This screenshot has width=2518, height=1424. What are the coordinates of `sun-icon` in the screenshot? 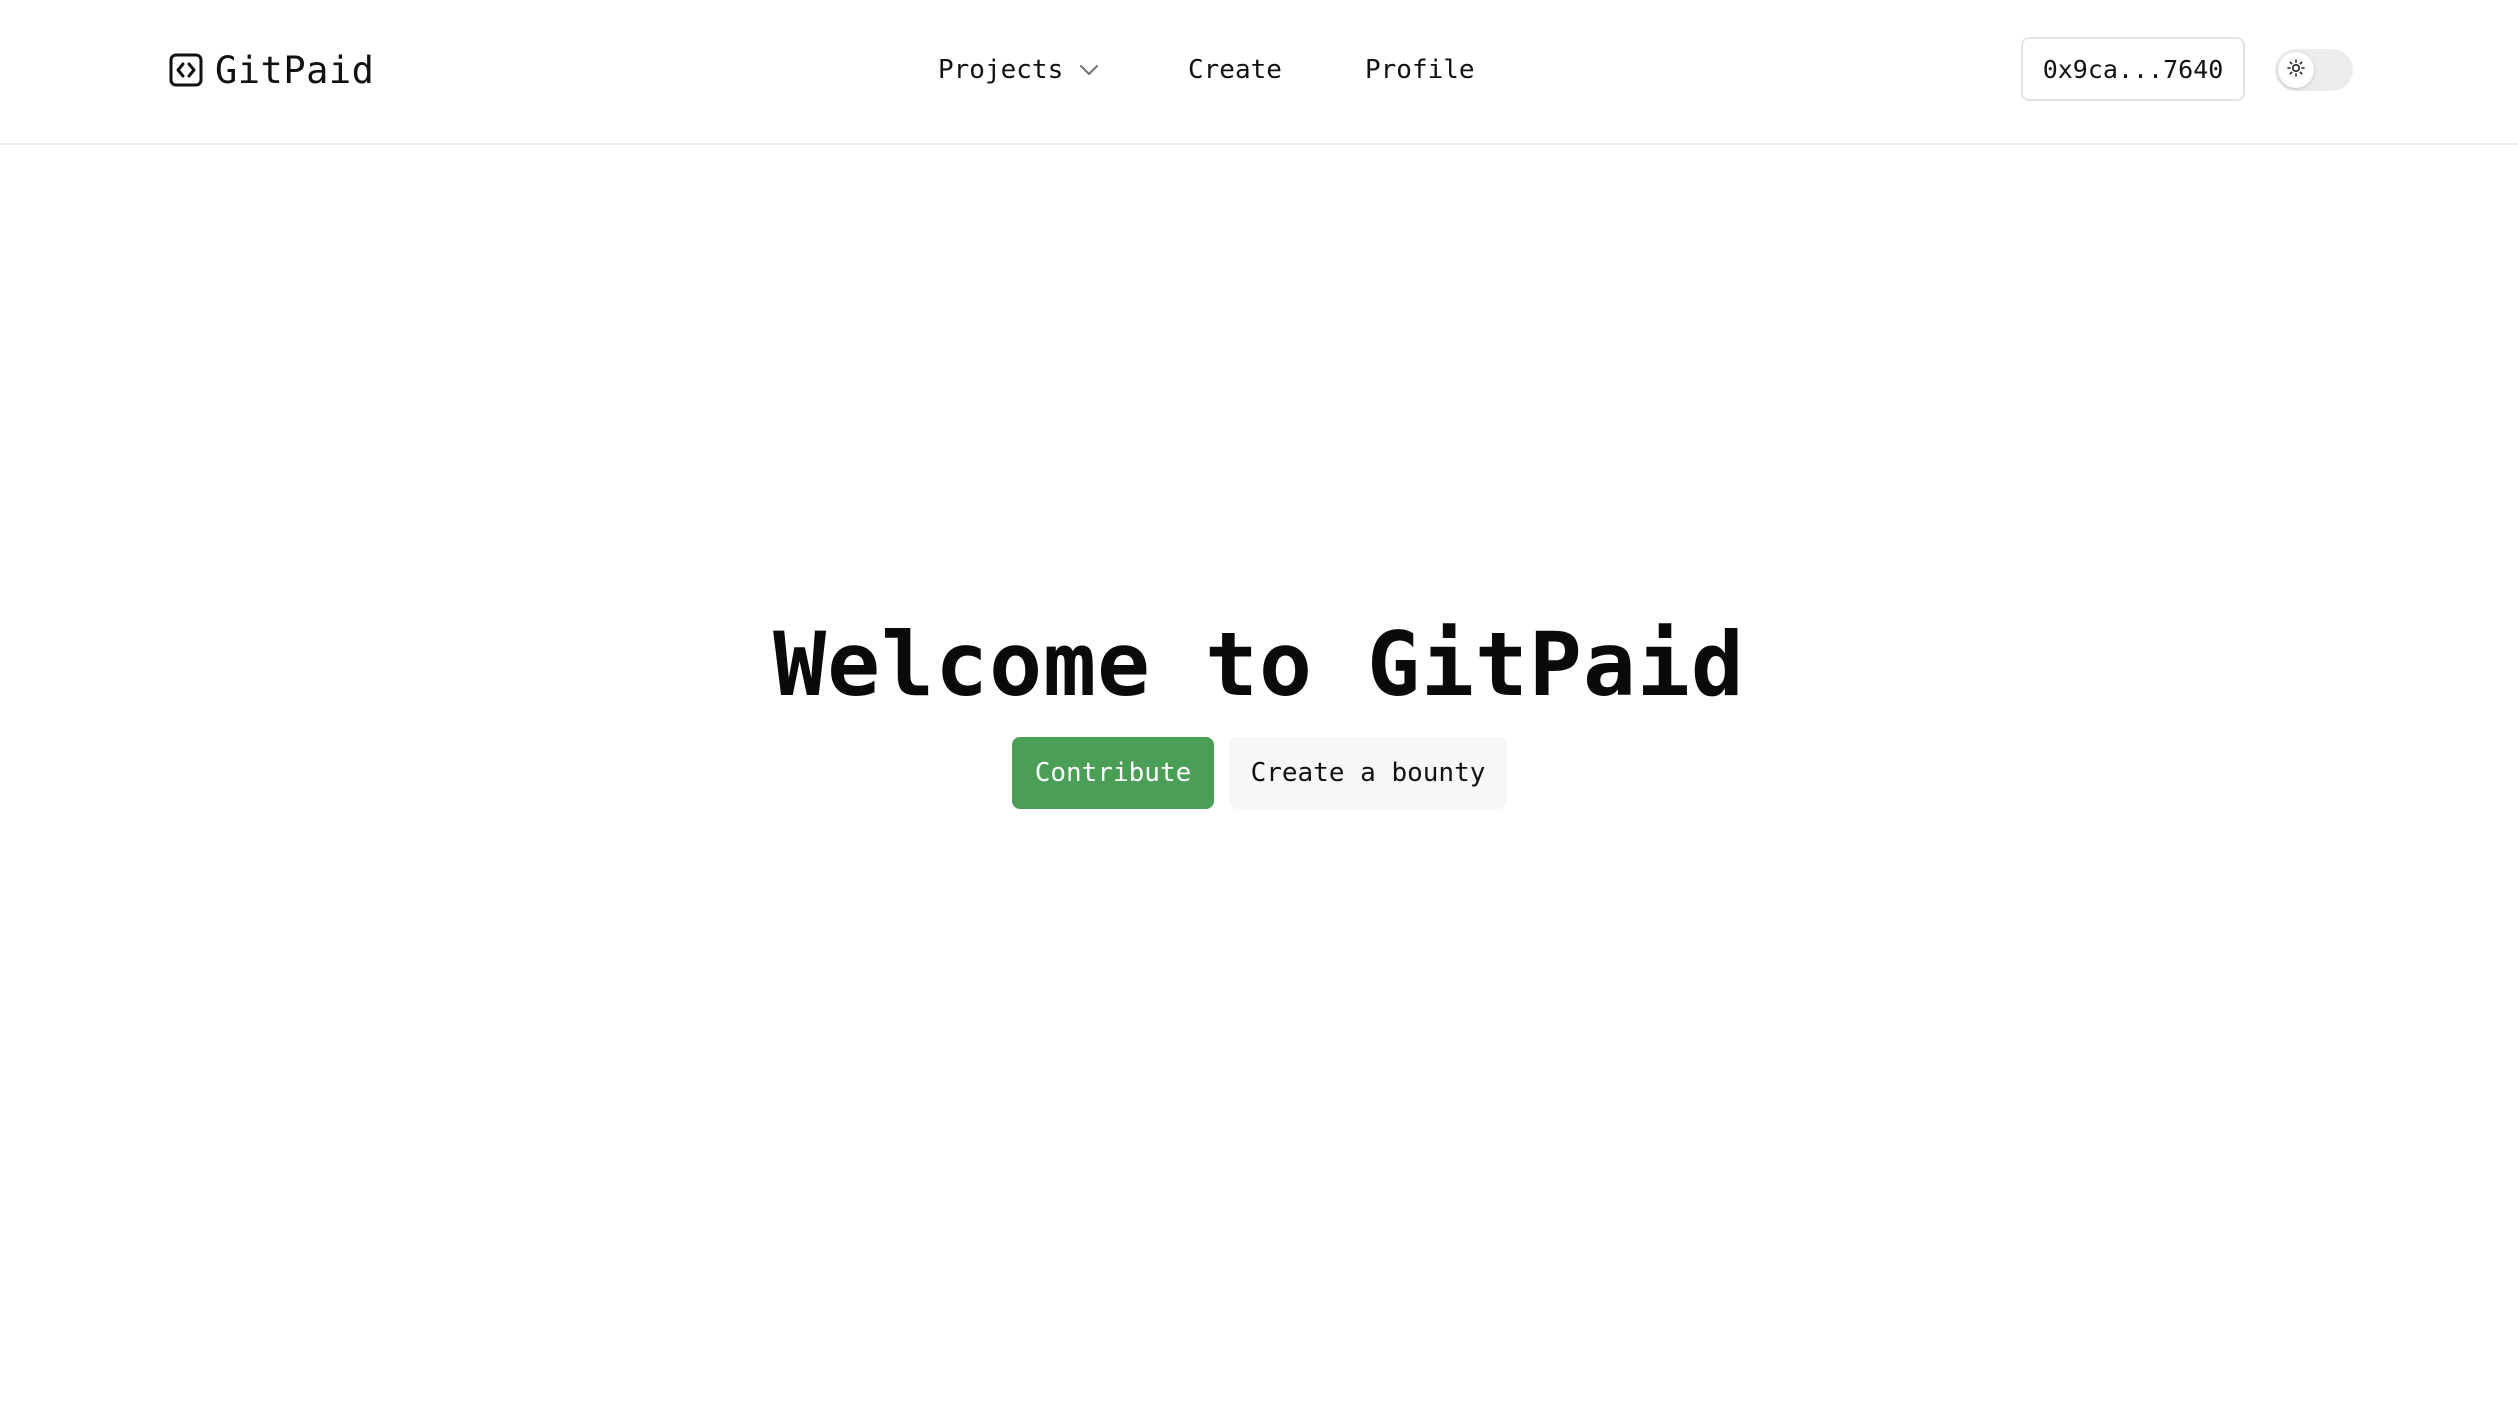 It's located at (2296, 70).